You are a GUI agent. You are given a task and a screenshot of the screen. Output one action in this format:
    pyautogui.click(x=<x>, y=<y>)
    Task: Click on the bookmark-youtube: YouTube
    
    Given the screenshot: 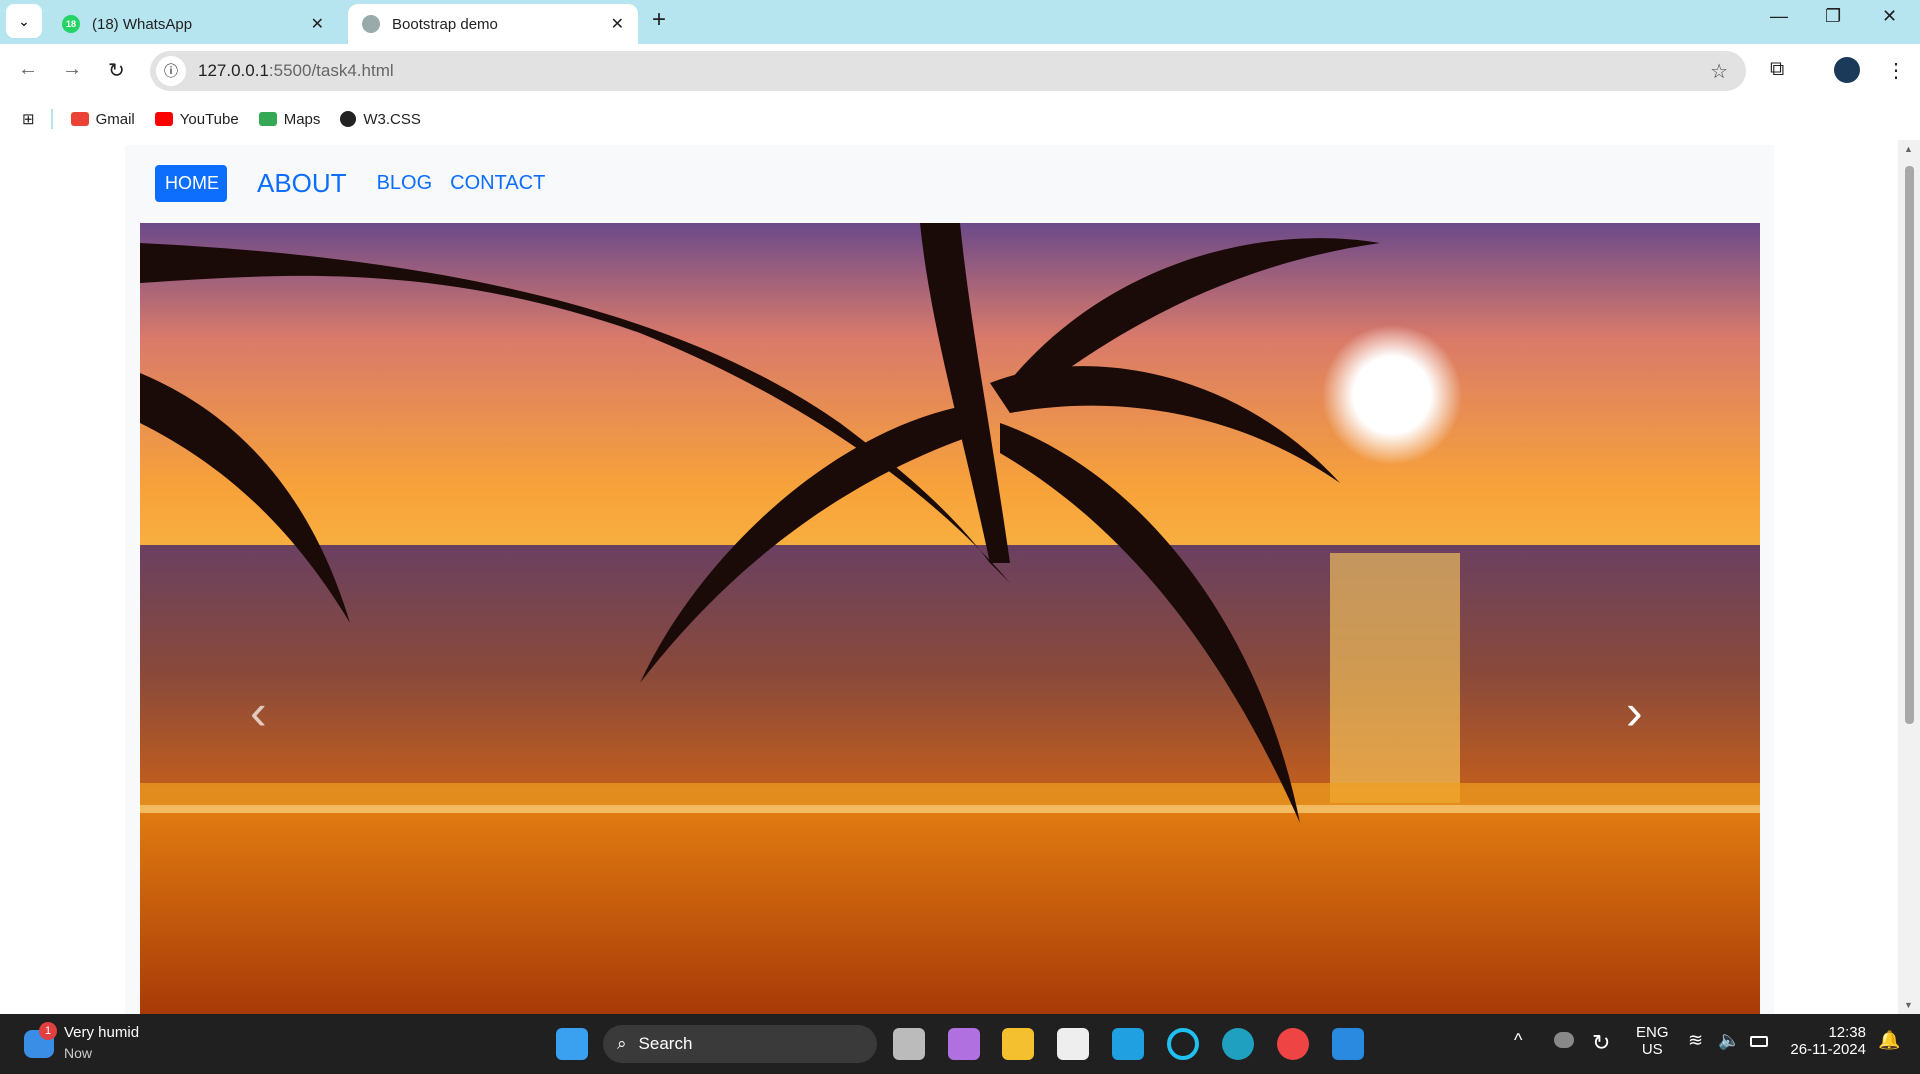 What is the action you would take?
    pyautogui.click(x=196, y=119)
    